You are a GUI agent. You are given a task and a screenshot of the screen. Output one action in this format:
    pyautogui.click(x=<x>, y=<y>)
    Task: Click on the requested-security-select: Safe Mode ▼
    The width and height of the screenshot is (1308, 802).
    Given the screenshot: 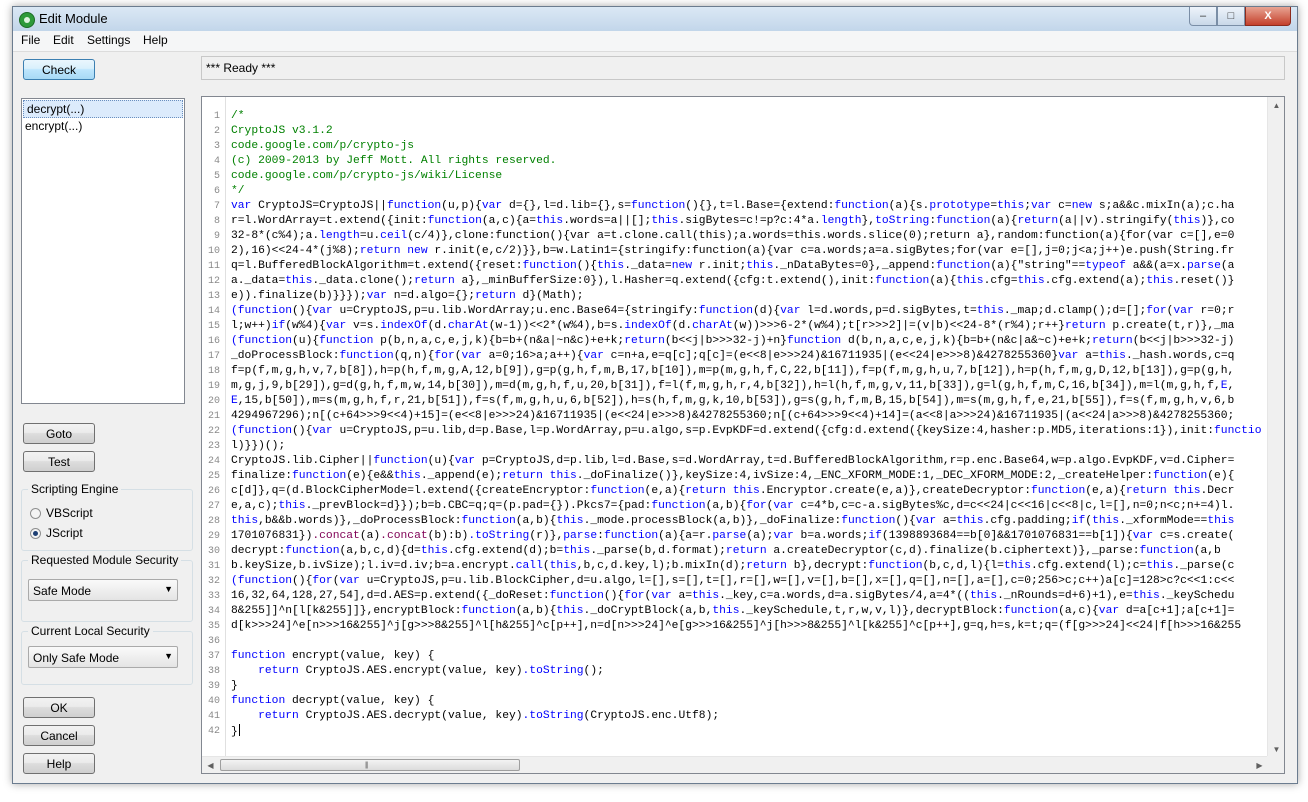 What is the action you would take?
    pyautogui.click(x=103, y=590)
    